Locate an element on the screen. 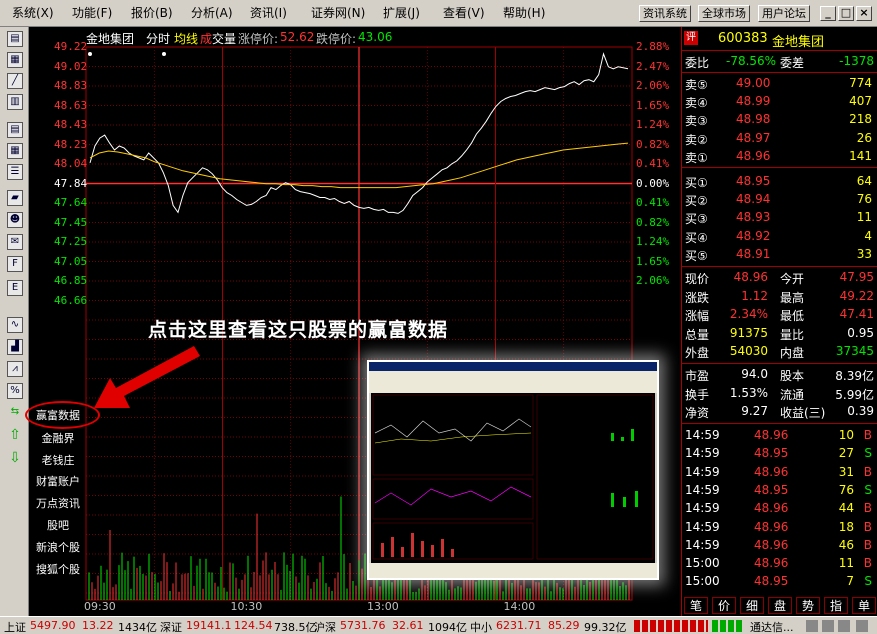 The width and height of the screenshot is (877, 634). order-volume: 407 is located at coordinates (860, 101).